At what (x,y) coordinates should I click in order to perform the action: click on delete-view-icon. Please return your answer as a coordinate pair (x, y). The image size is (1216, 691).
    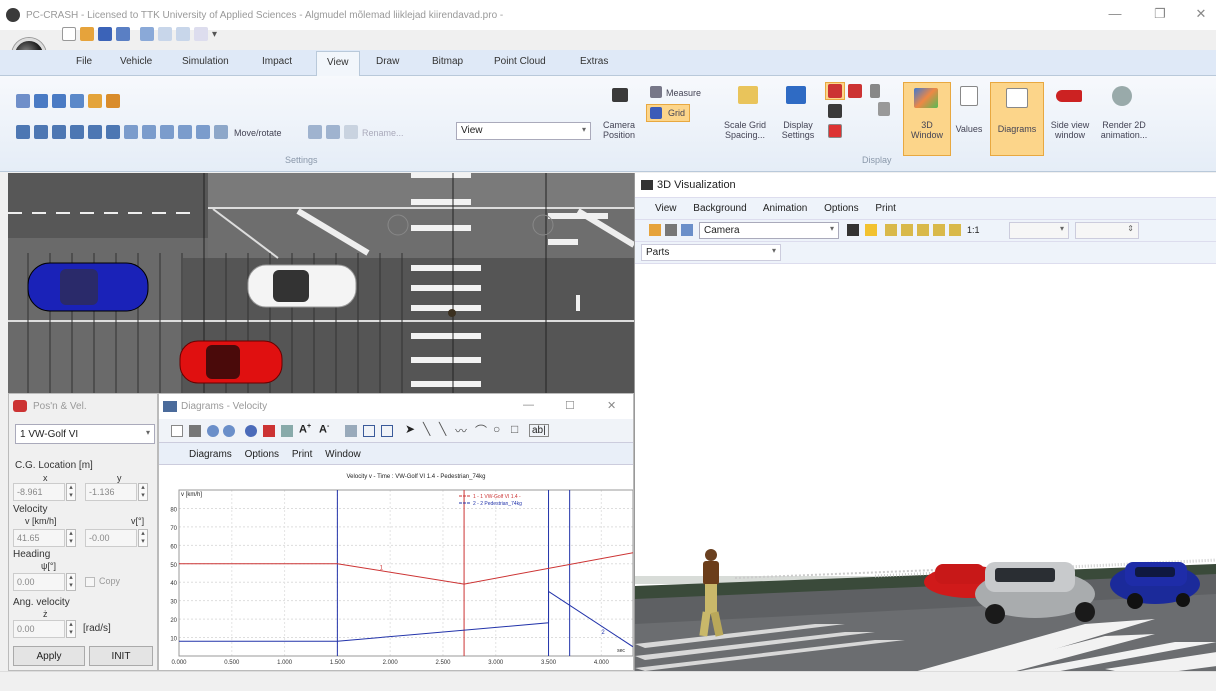
    Looking at the image, I should click on (333, 132).